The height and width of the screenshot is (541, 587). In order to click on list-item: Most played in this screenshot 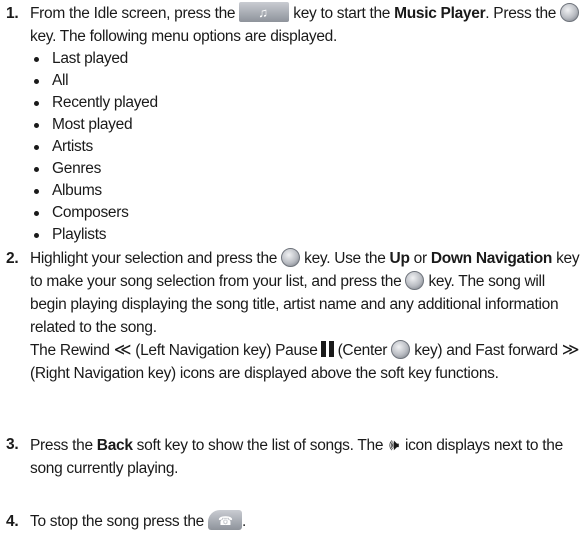, I will do `click(306, 125)`.